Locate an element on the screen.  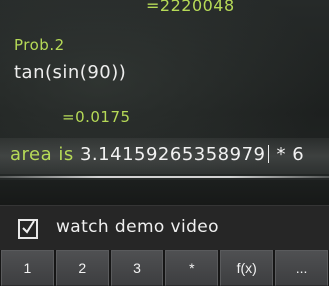
board-bottom is located at coordinates (164, 192).